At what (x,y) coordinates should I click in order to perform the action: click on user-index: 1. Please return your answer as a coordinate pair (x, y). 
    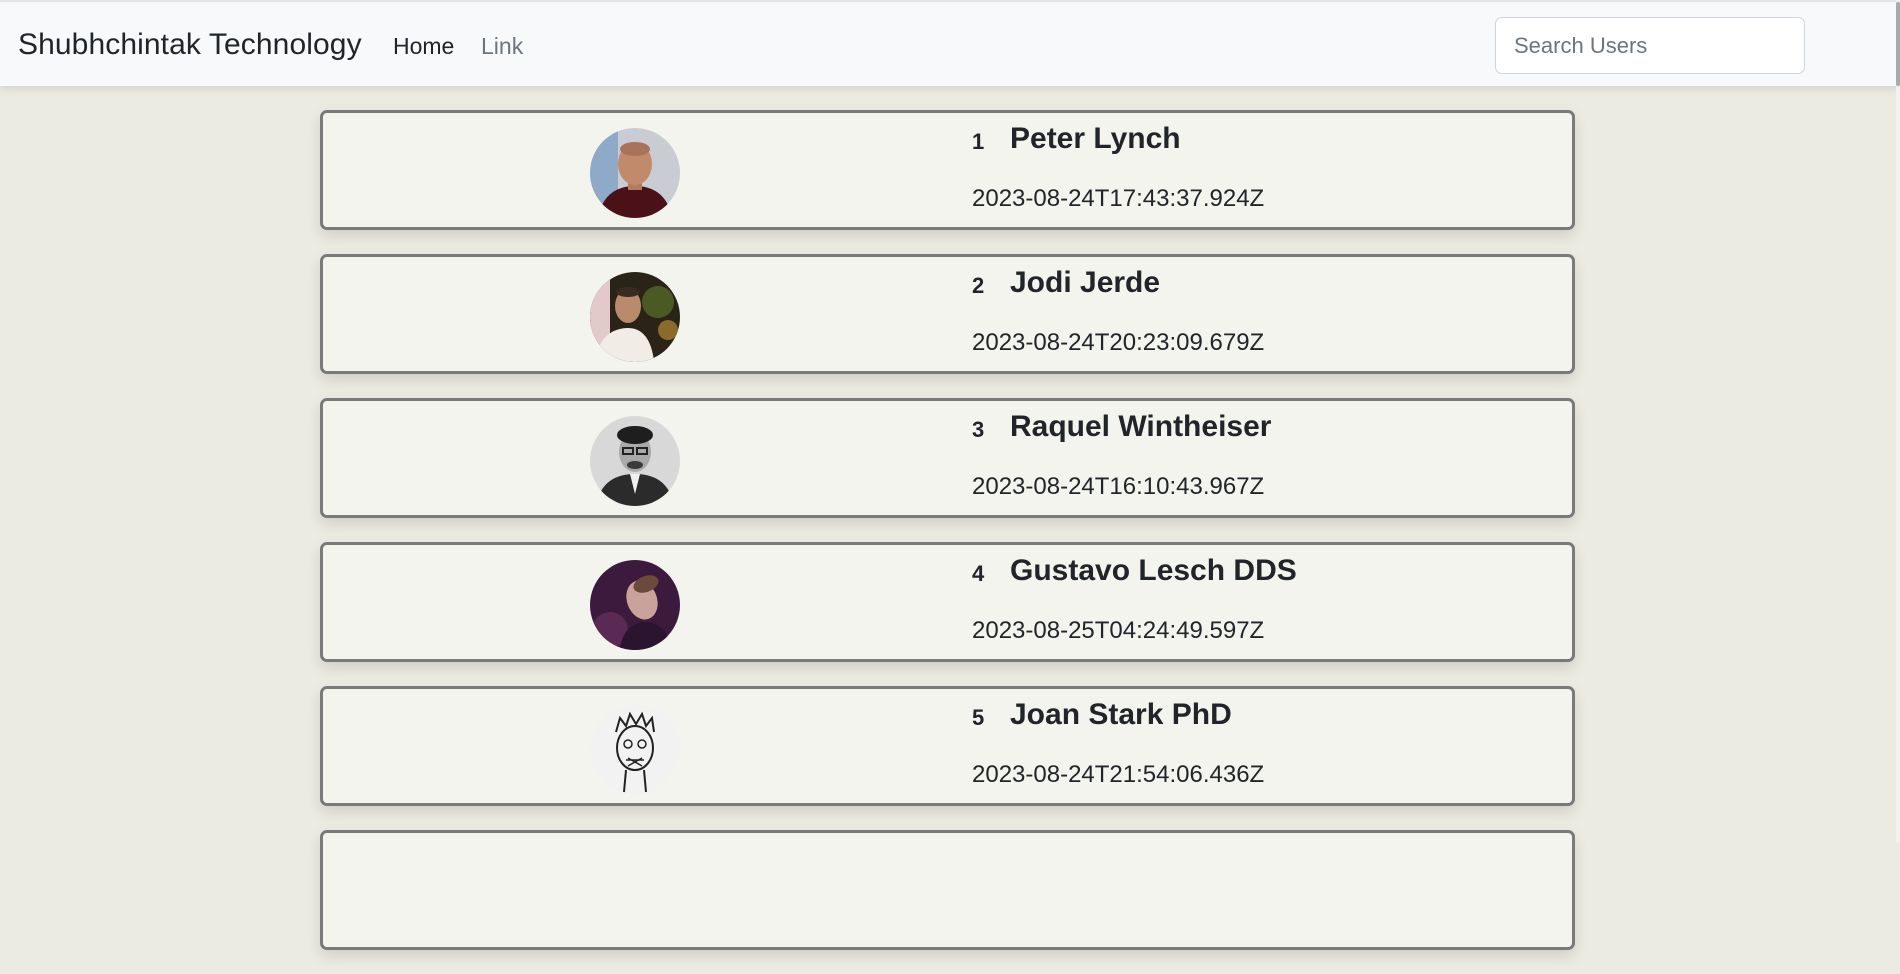
    Looking at the image, I should click on (978, 141).